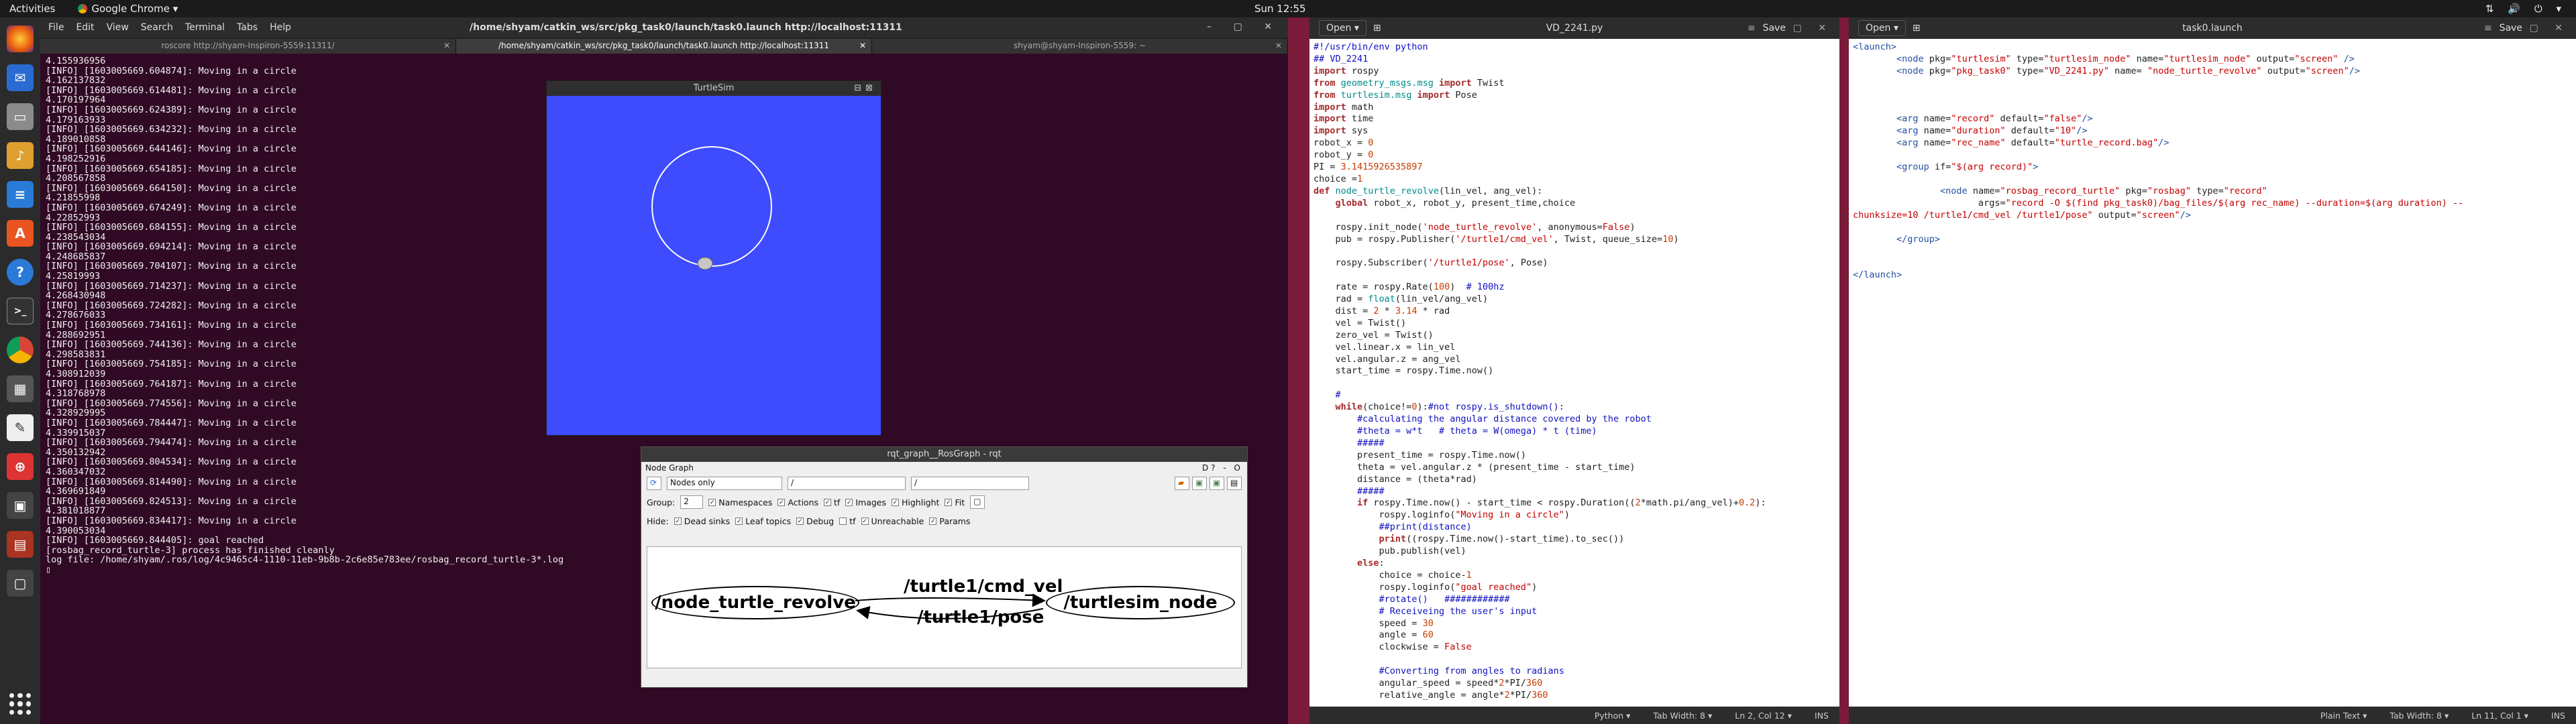  Describe the element at coordinates (1280, 9) in the screenshot. I see `clock: Sun 12:55` at that location.